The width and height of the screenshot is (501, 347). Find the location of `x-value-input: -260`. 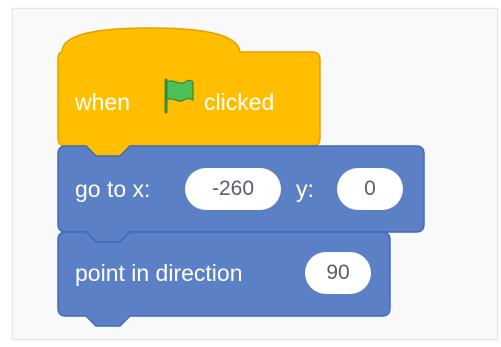

x-value-input: -260 is located at coordinates (233, 189).